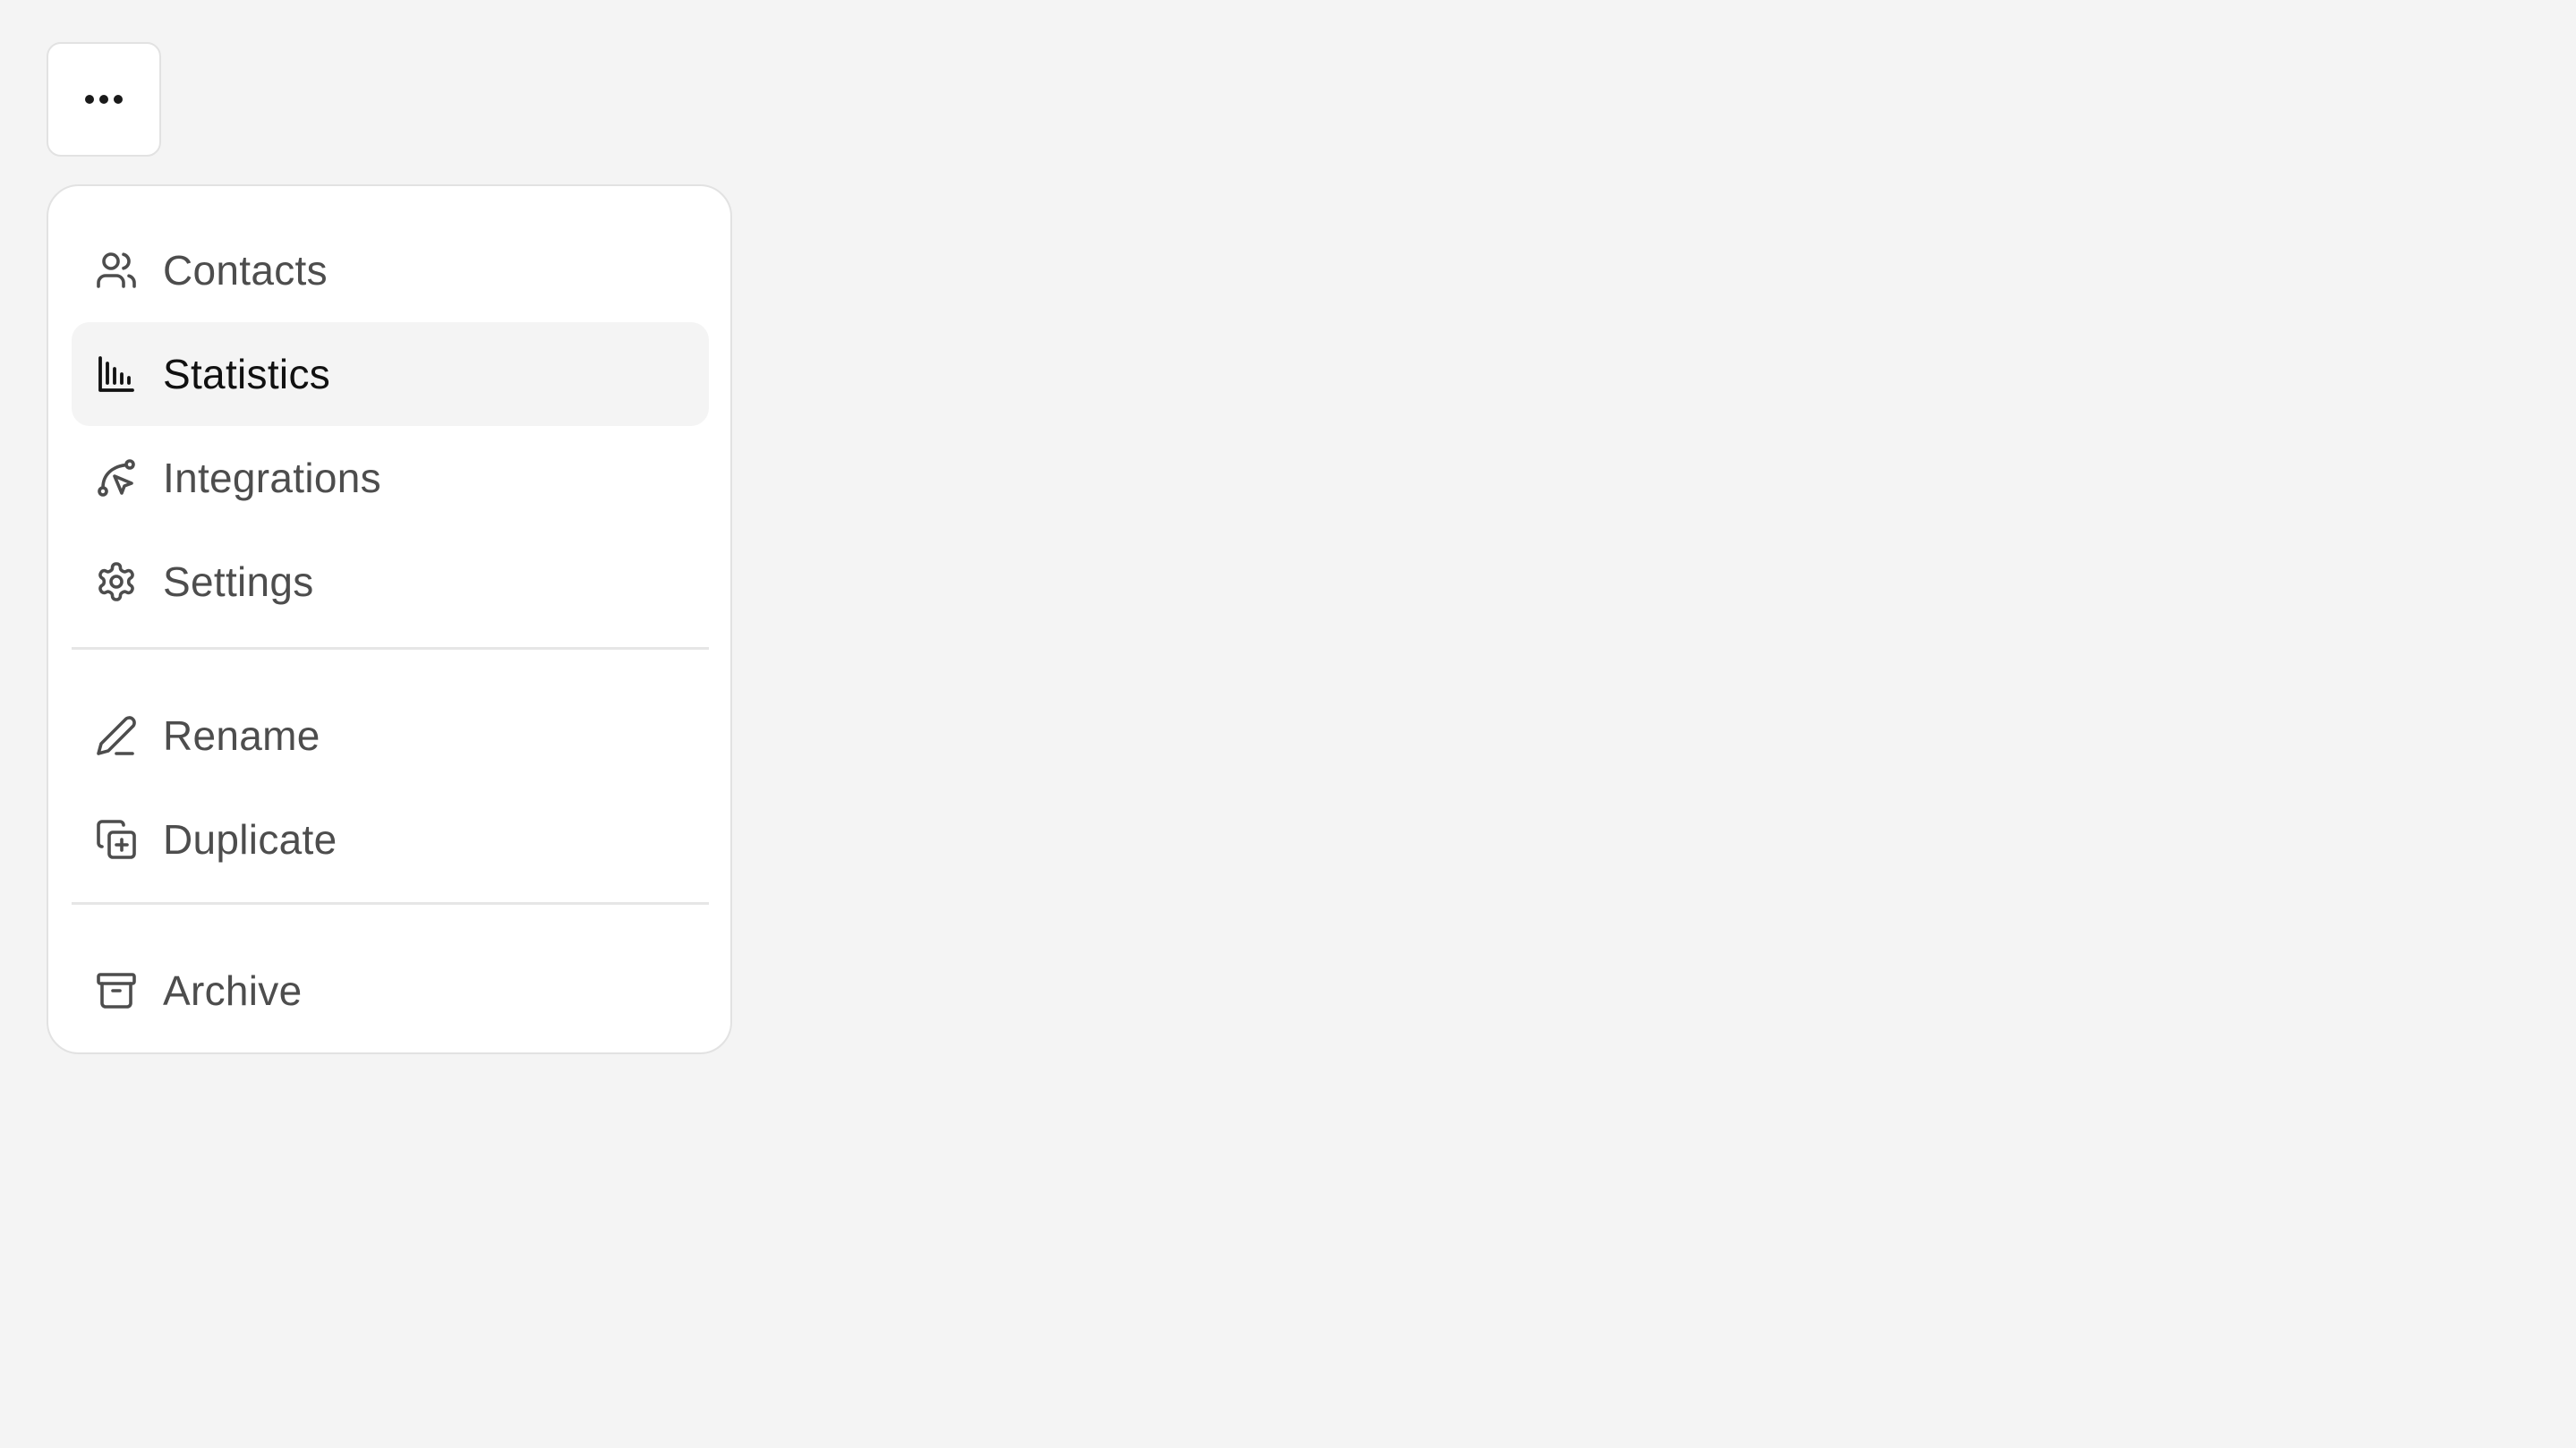  What do you see at coordinates (116, 477) in the screenshot?
I see `route-cursor-icon` at bounding box center [116, 477].